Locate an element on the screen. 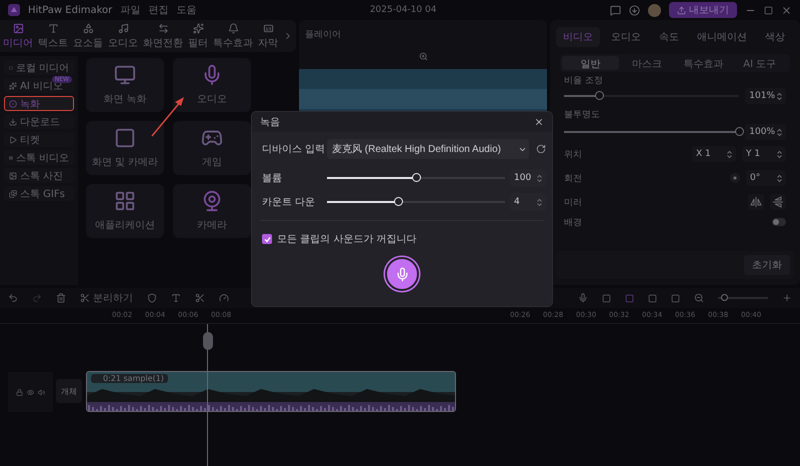  sub-tab: AI 도구 is located at coordinates (760, 63).